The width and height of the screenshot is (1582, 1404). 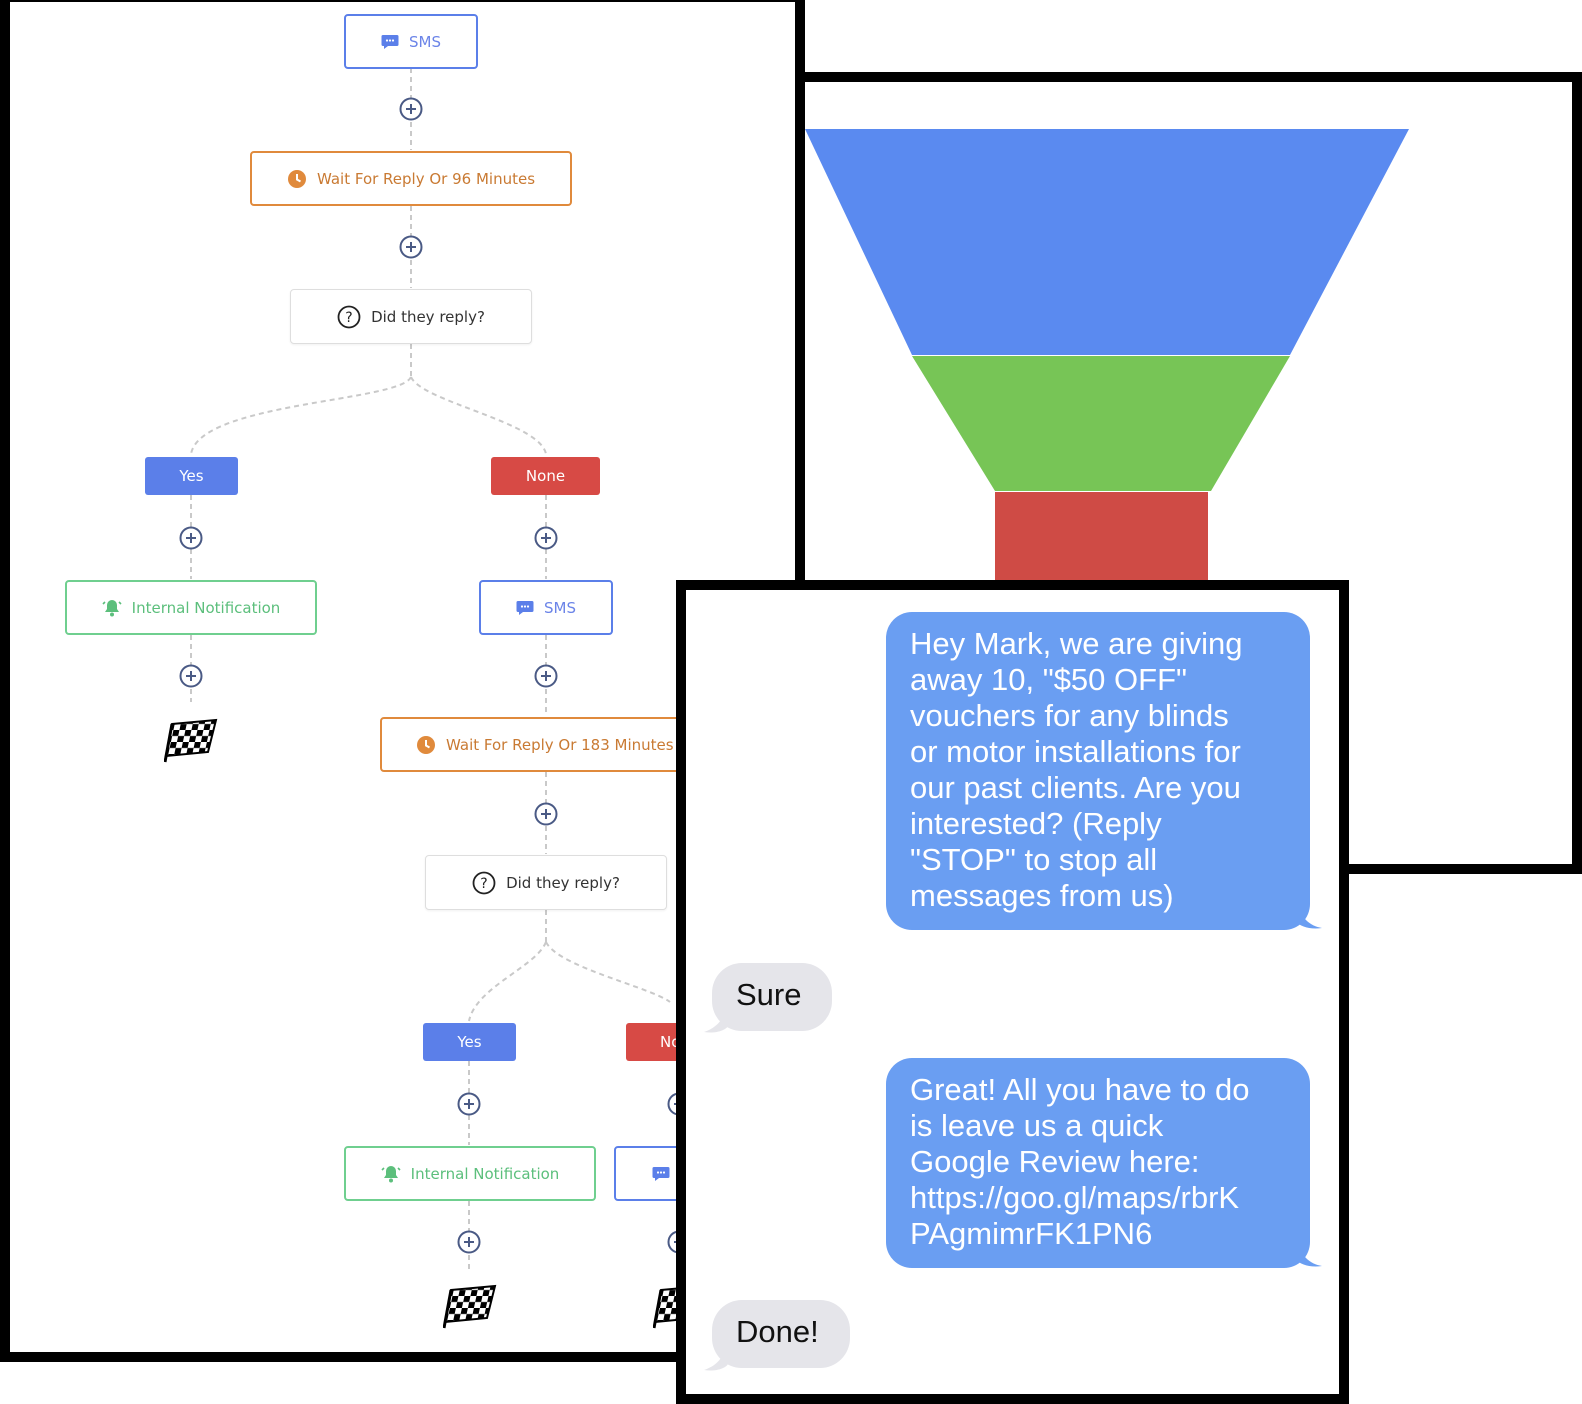 What do you see at coordinates (545, 476) in the screenshot?
I see `branch-none: None` at bounding box center [545, 476].